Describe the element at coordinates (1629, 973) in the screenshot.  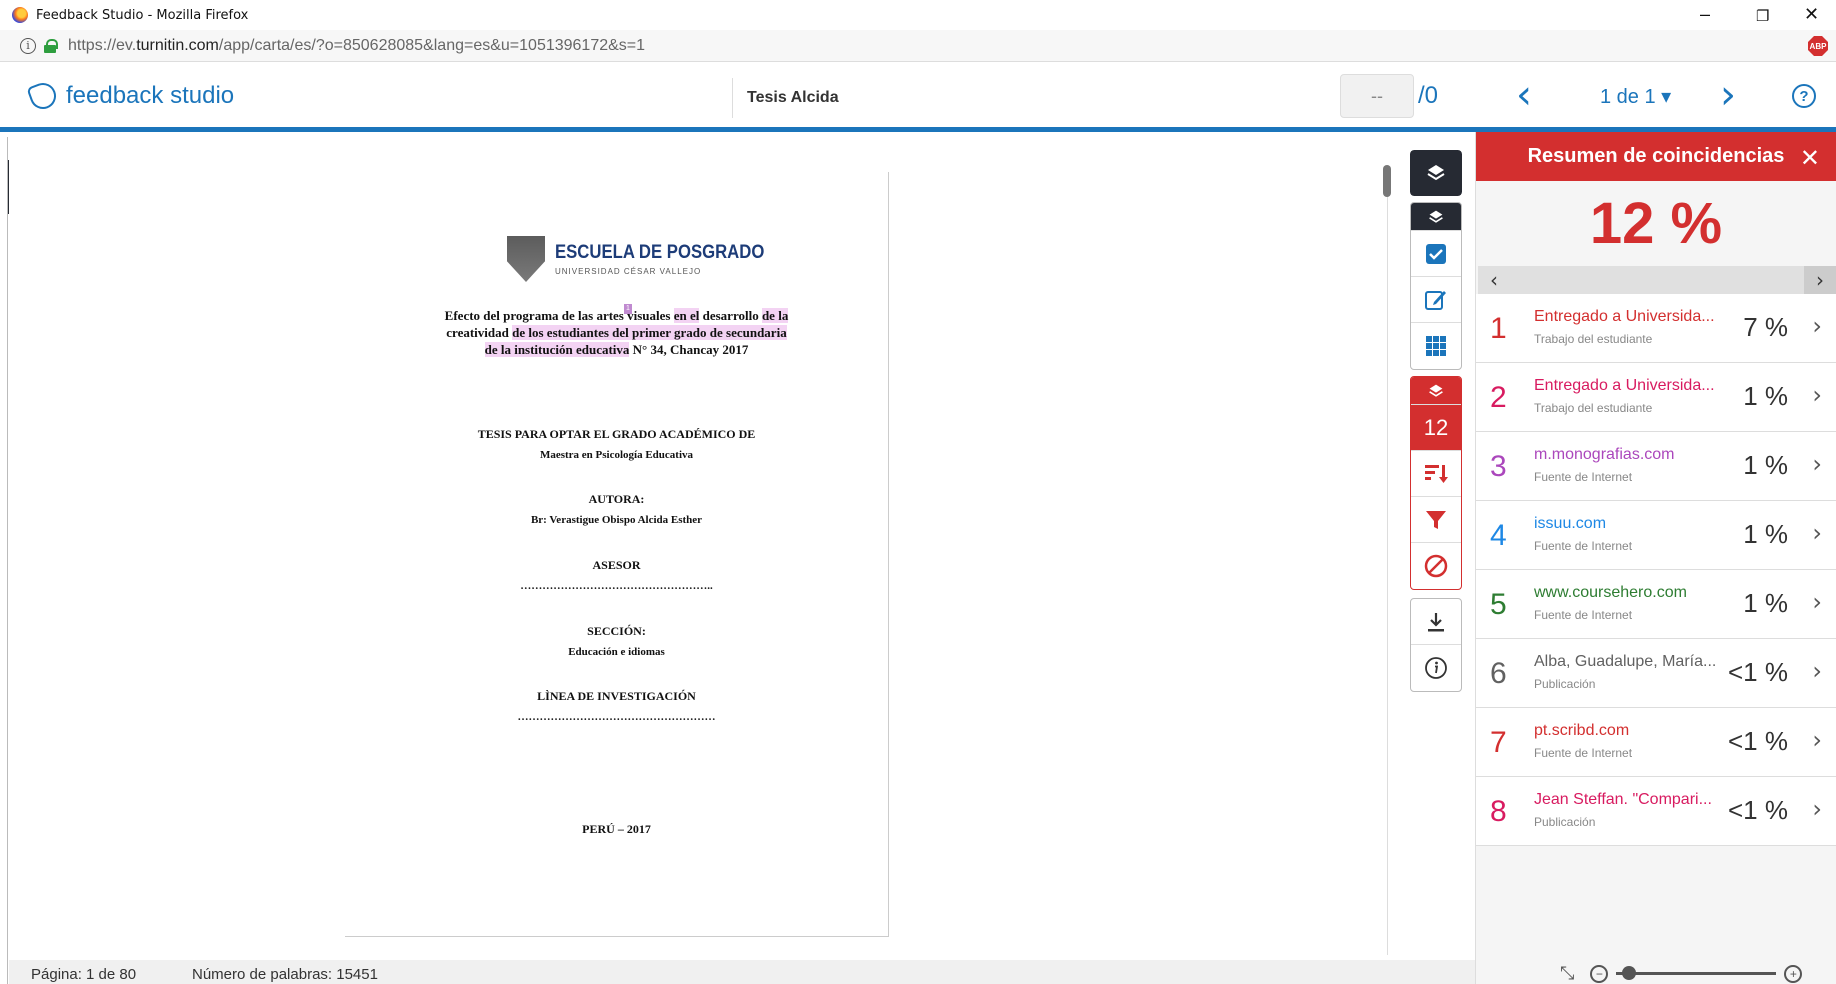
I see `zoom-slider-knob` at that location.